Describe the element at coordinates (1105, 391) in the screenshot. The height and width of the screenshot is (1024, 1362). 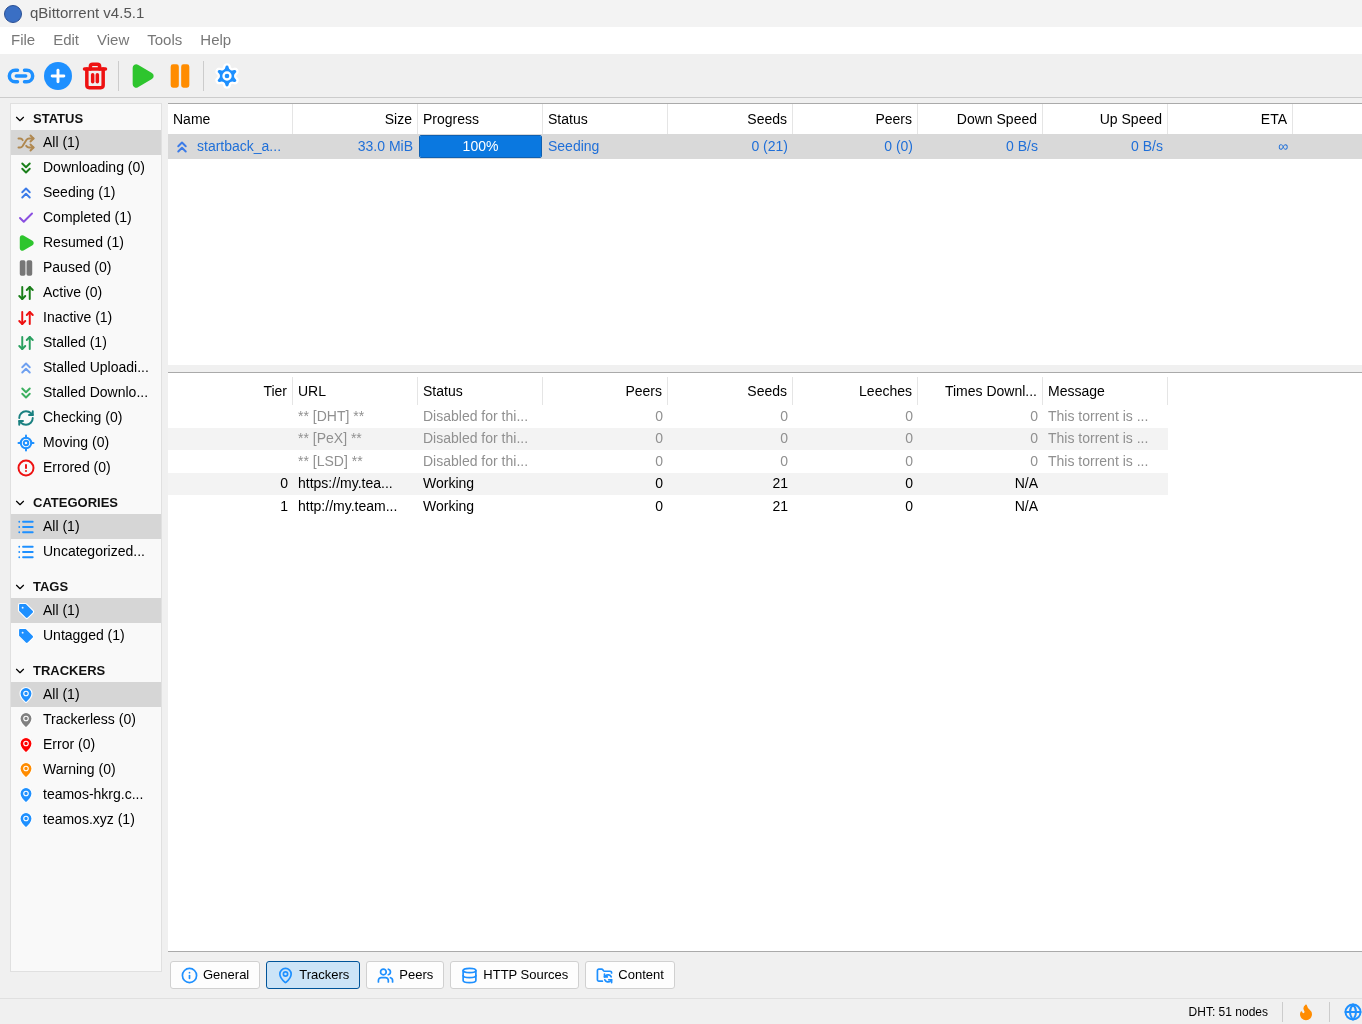
I see `column-header: Message` at that location.